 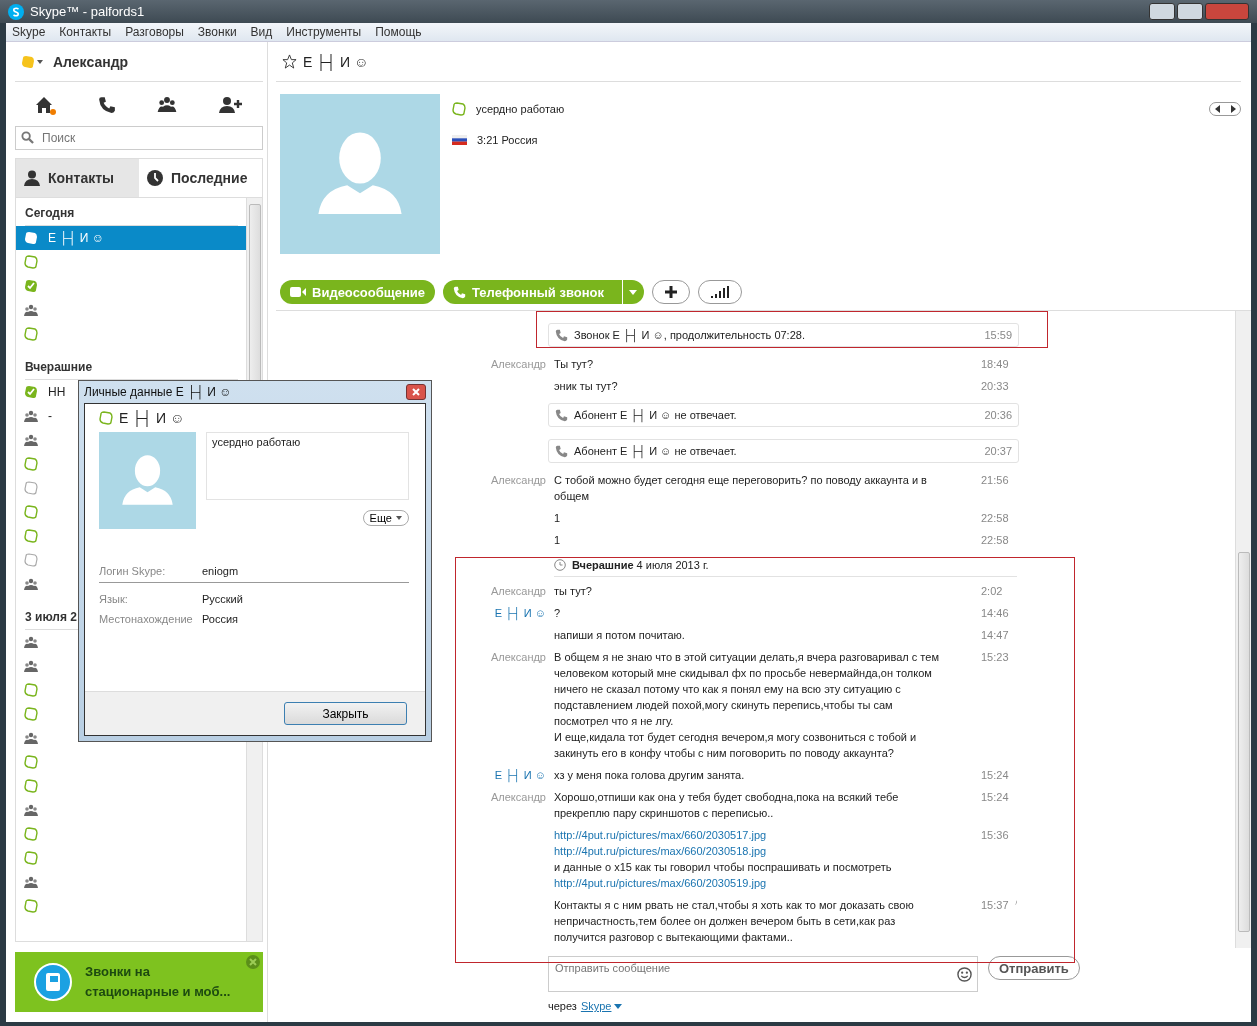 I want to click on message-text: Хорошо,отпиши как она у тебя будет свободна,пока на всякий тебе прекреплю пару скриншотов с переписью.., so click(x=727, y=805).